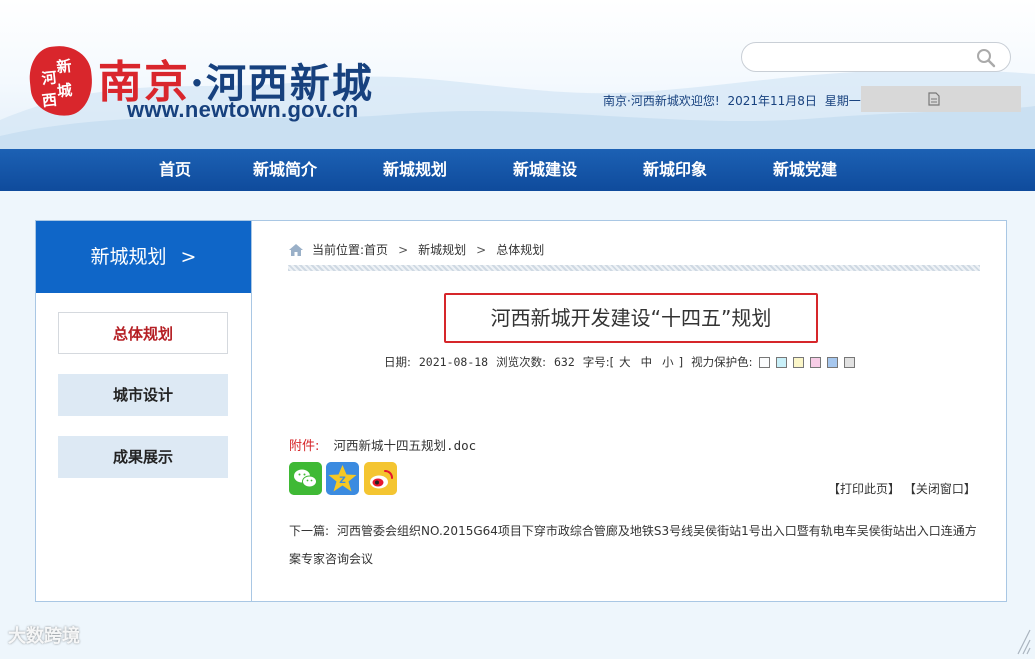 The width and height of the screenshot is (1035, 659). I want to click on search-icon, so click(986, 58).